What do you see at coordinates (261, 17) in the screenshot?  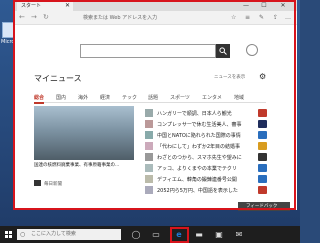 I see `notes-icon: ✎` at bounding box center [261, 17].